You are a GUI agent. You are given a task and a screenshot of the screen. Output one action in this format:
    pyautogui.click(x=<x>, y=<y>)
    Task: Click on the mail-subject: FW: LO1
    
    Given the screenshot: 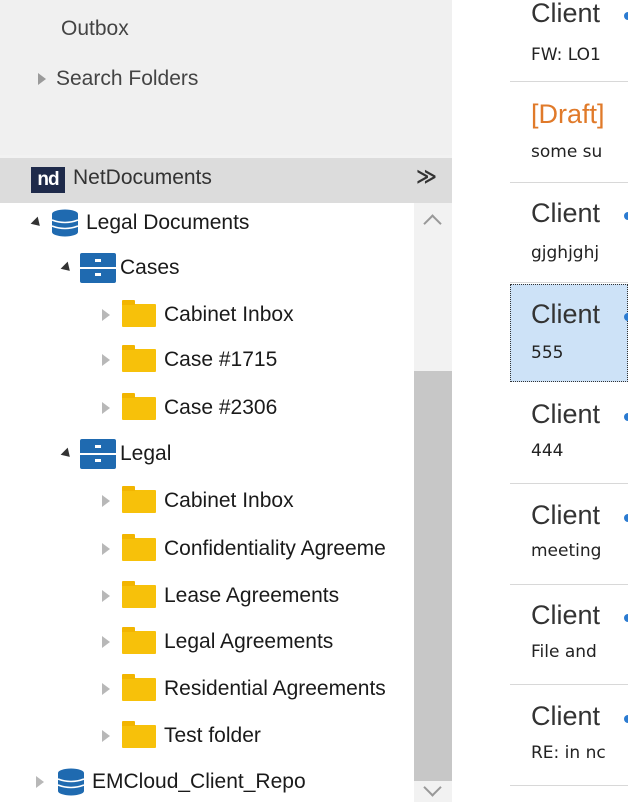 What is the action you would take?
    pyautogui.click(x=566, y=55)
    